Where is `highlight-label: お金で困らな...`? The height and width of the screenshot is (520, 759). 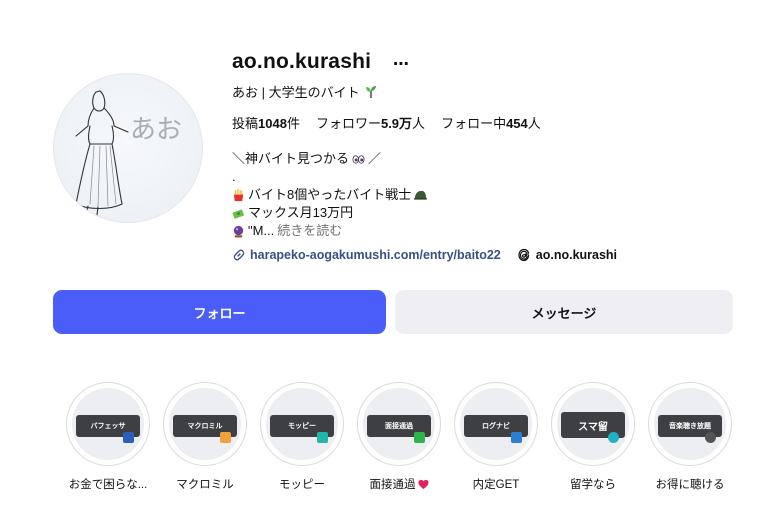
highlight-label: お金で困らな... is located at coordinates (108, 485).